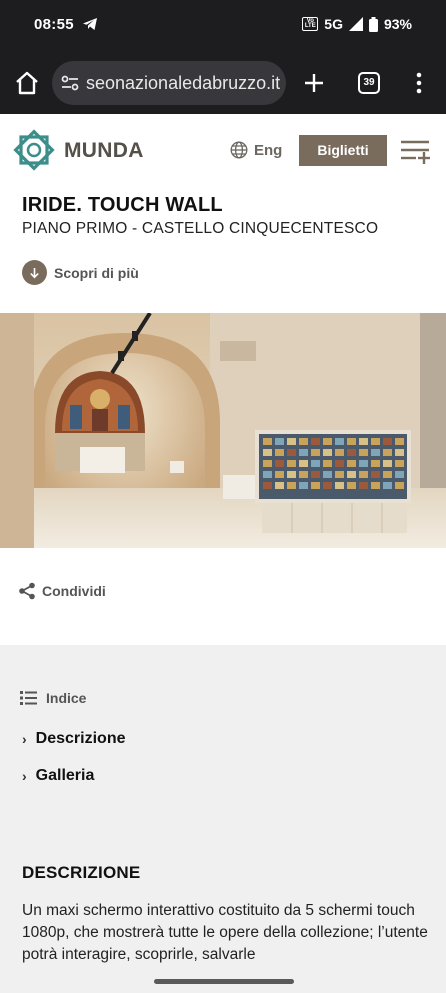 This screenshot has height=993, width=446. Describe the element at coordinates (70, 83) in the screenshot. I see `site-settings-icon` at that location.